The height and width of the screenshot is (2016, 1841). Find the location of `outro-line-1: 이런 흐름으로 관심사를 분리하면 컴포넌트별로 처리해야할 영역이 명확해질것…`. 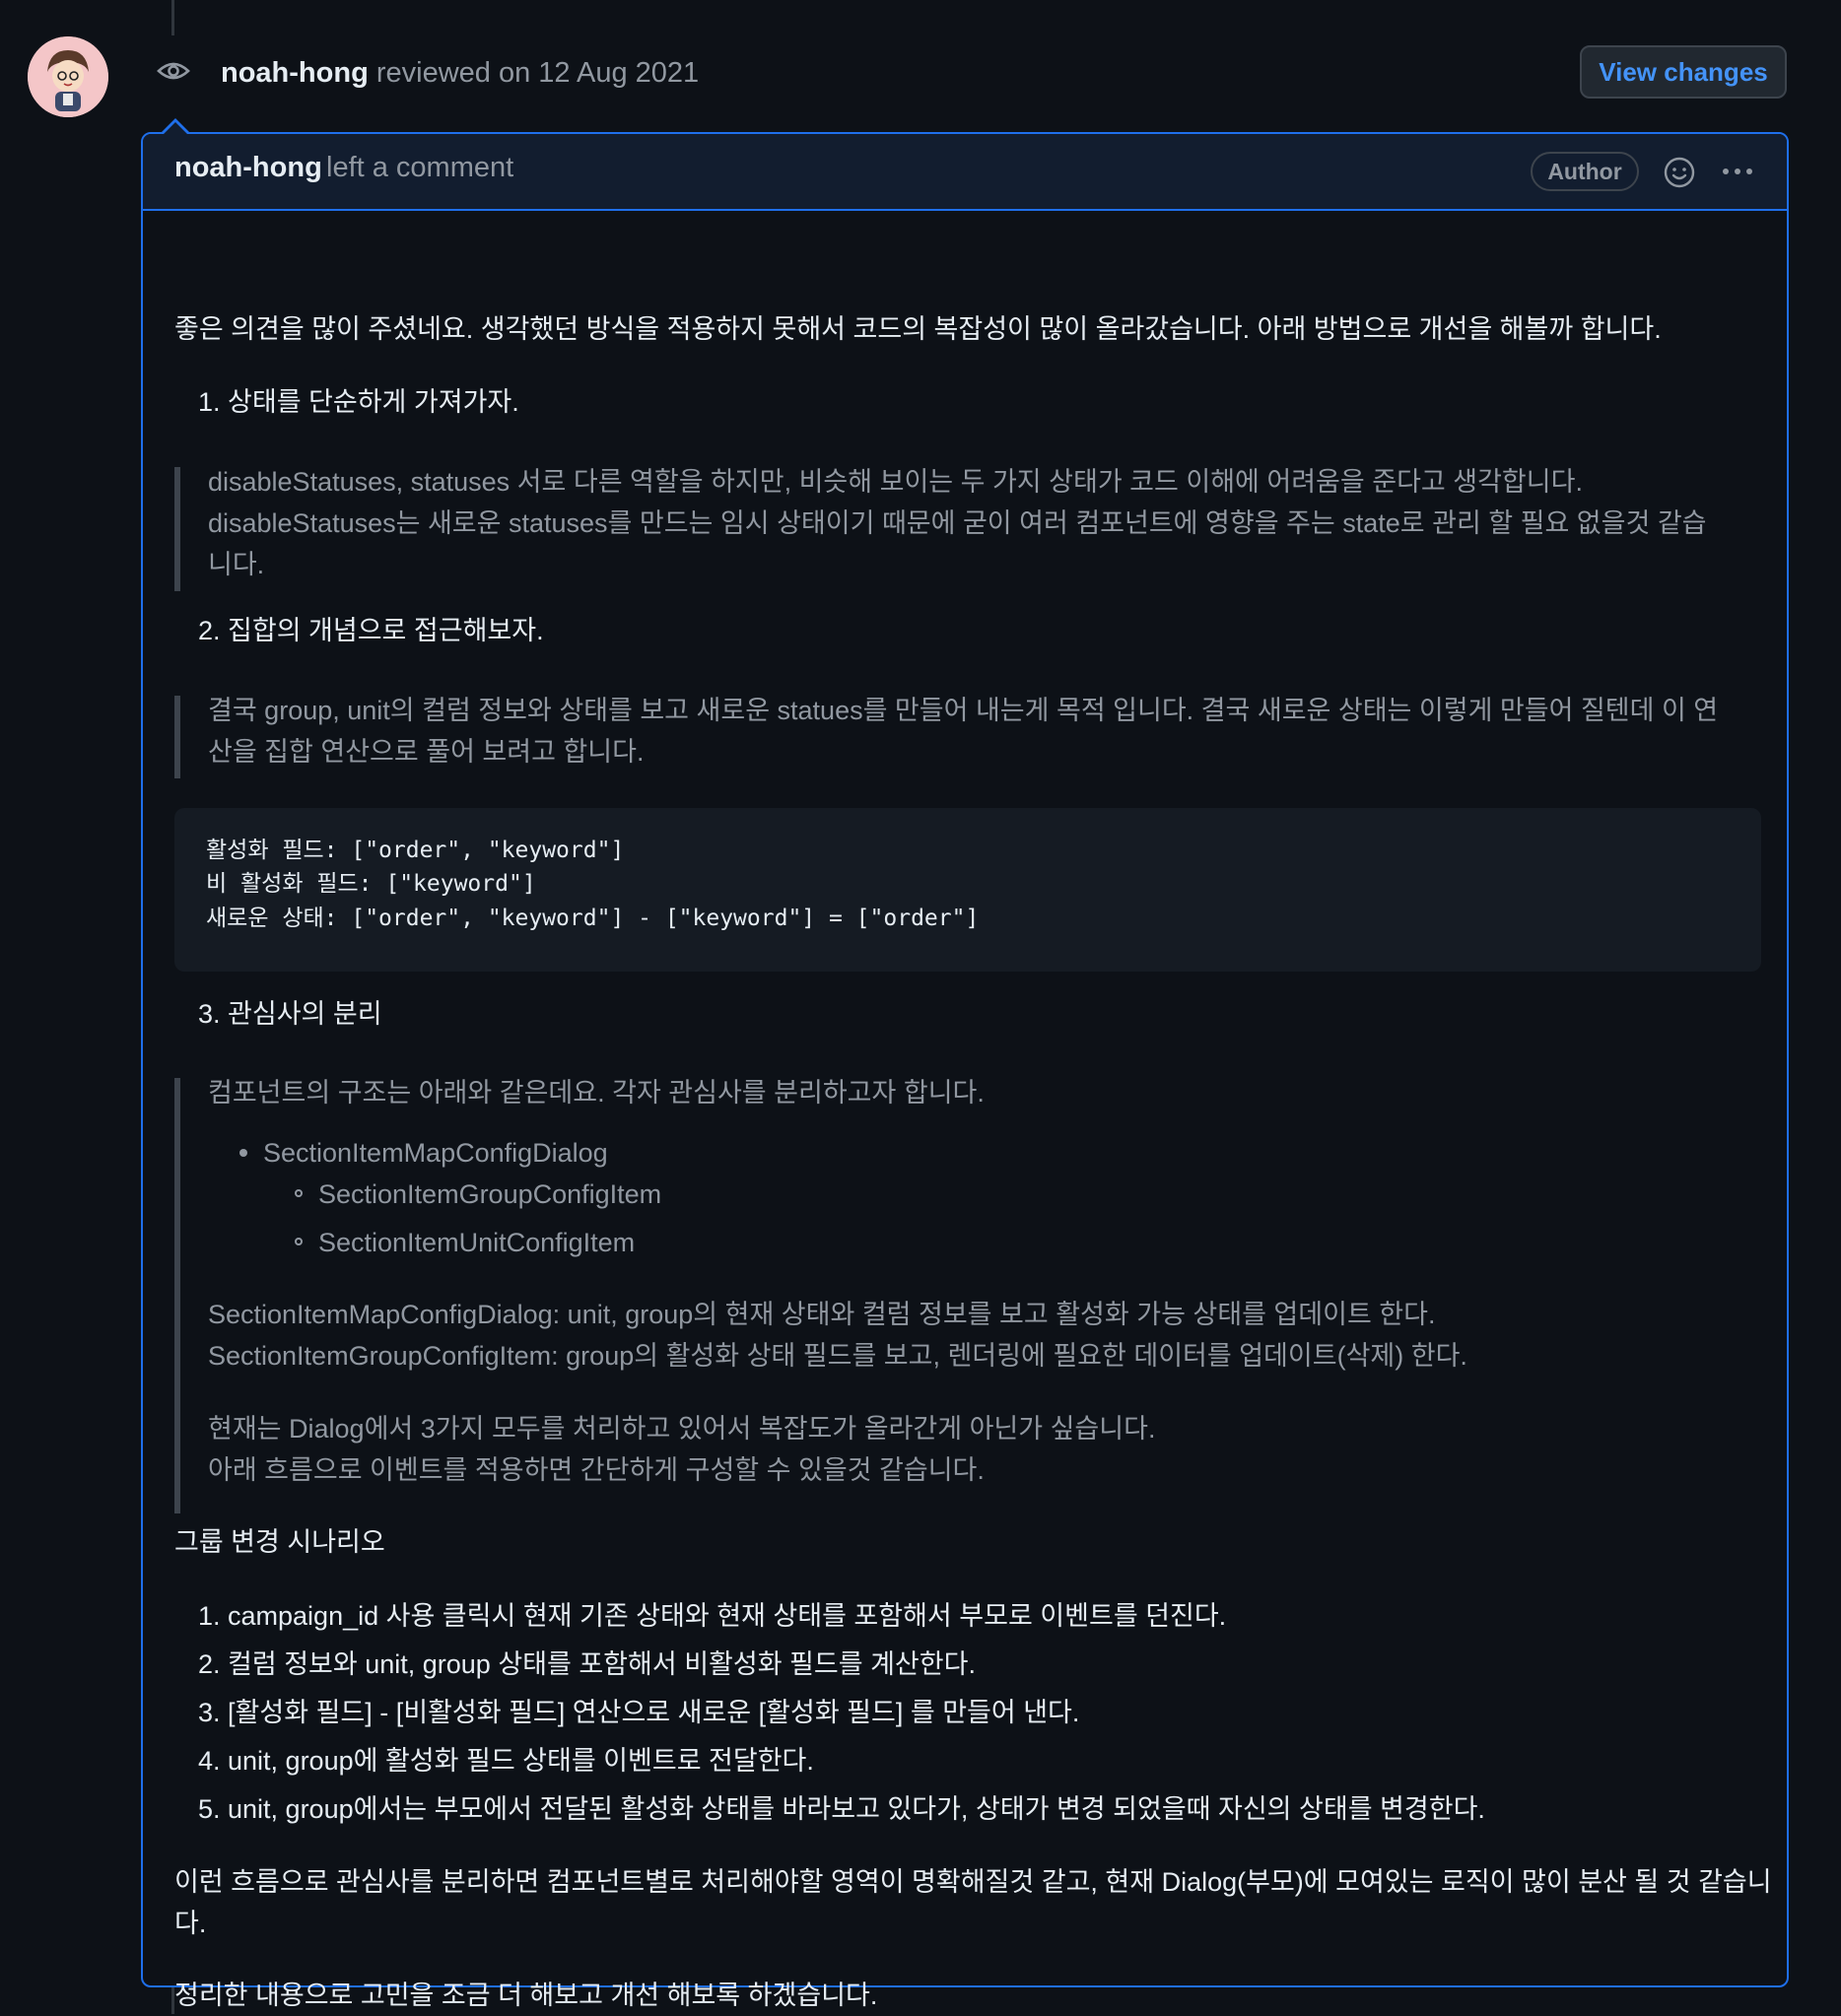

outro-line-1: 이런 흐름으로 관심사를 분리하면 컴포넌트별로 처리해야할 영역이 명확해질것… is located at coordinates (973, 1882).